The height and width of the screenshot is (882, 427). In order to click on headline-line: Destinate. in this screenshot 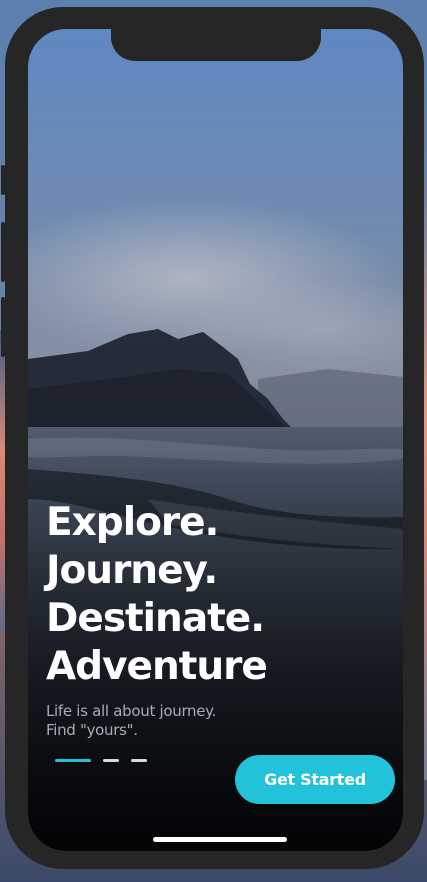, I will do `click(155, 618)`.